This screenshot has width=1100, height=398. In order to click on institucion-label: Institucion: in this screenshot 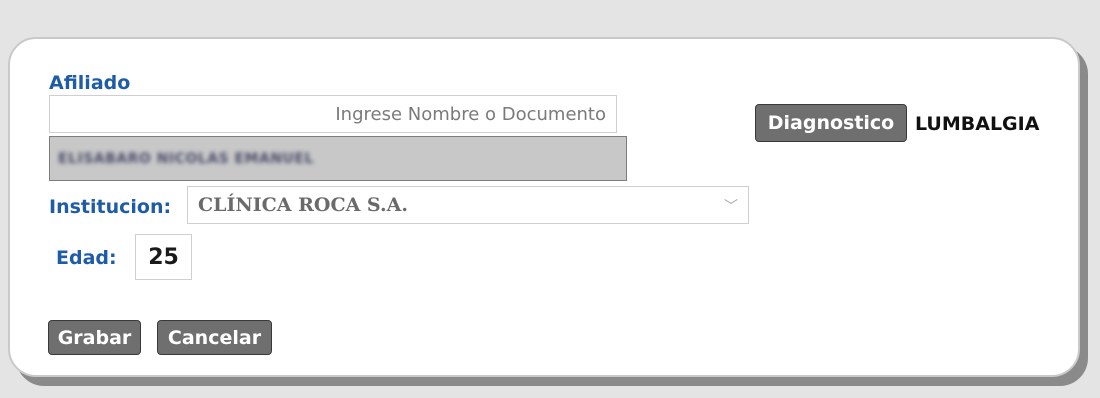, I will do `click(110, 207)`.